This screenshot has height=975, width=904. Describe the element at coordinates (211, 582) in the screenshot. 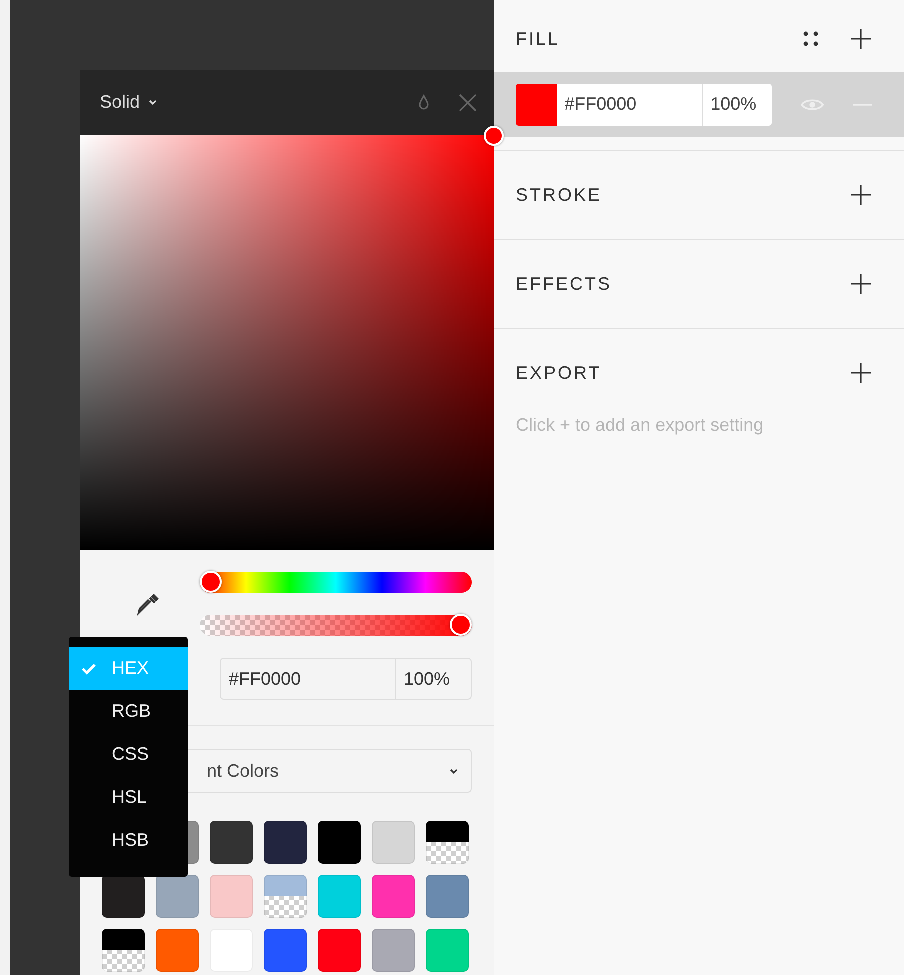

I see `hue-slider-thumb` at that location.